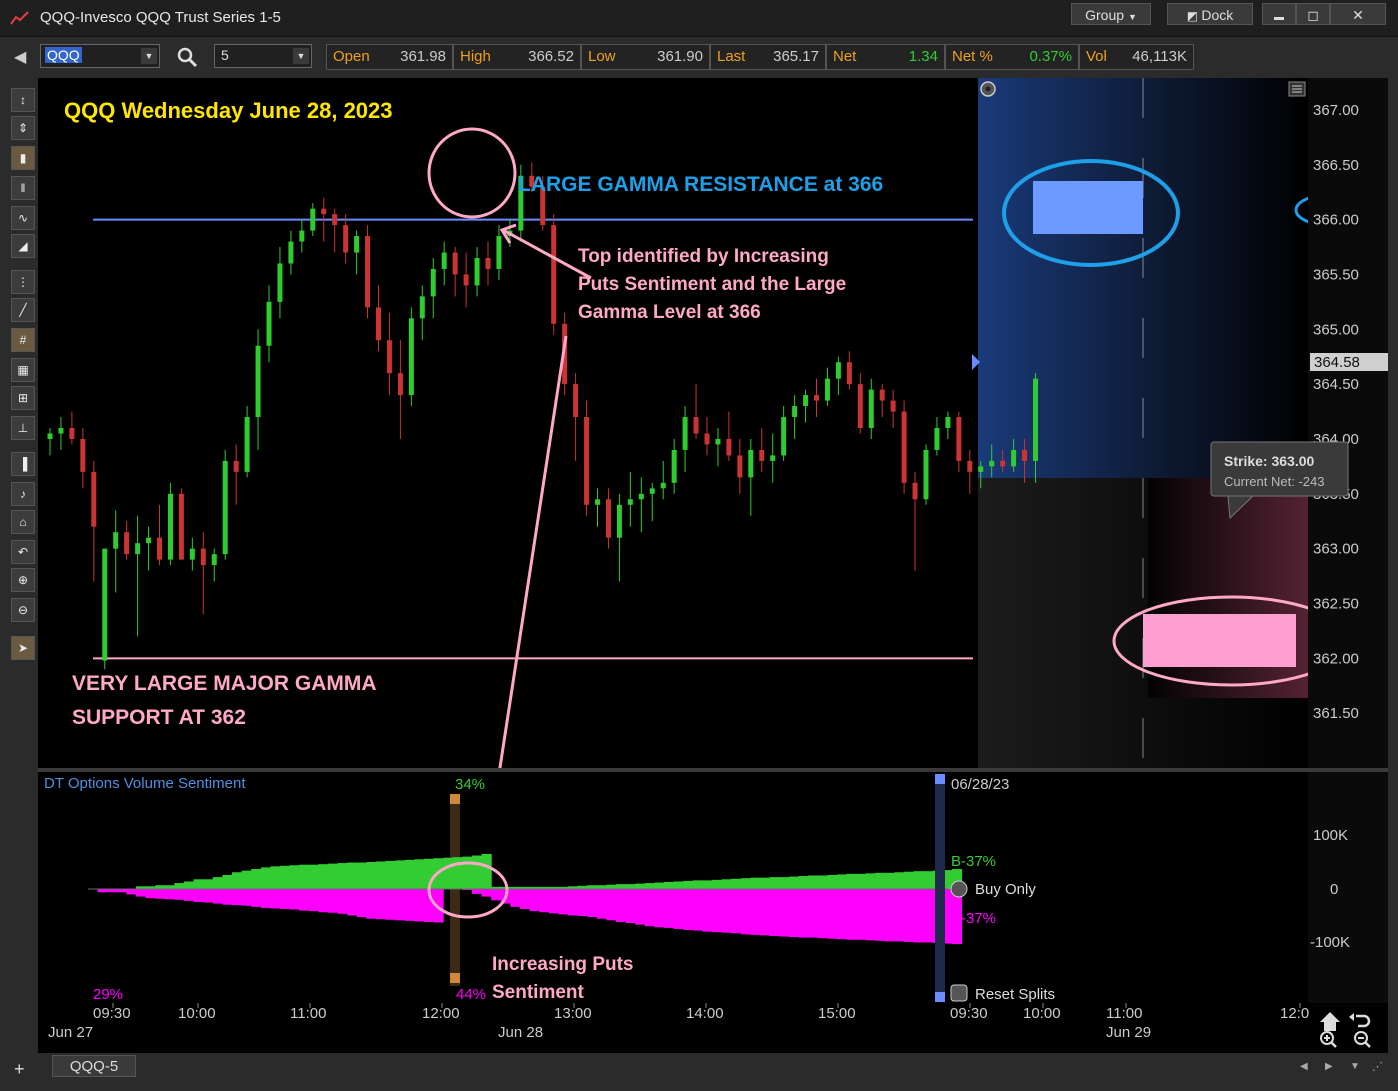  What do you see at coordinates (1355, 1066) in the screenshot?
I see `tab-list-icon: ▼` at bounding box center [1355, 1066].